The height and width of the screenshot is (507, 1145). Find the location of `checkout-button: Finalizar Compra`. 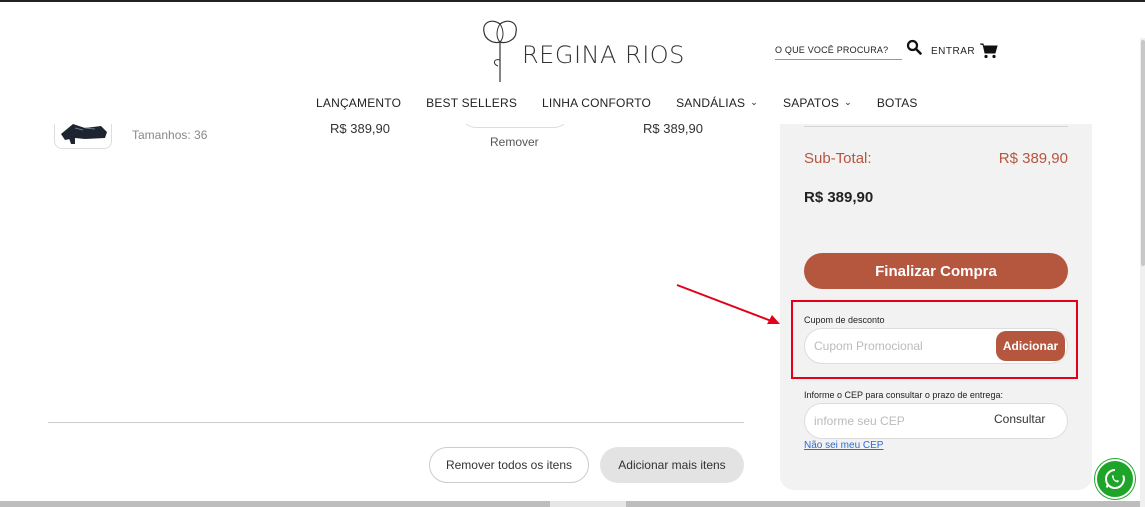

checkout-button: Finalizar Compra is located at coordinates (936, 271).